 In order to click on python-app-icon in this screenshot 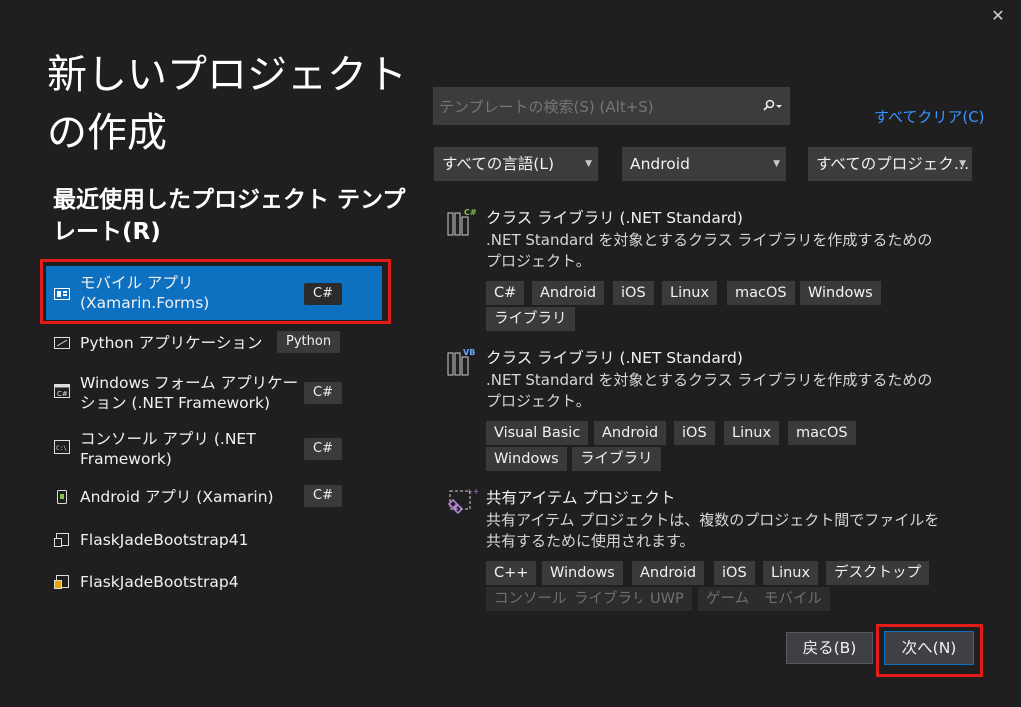, I will do `click(62, 343)`.